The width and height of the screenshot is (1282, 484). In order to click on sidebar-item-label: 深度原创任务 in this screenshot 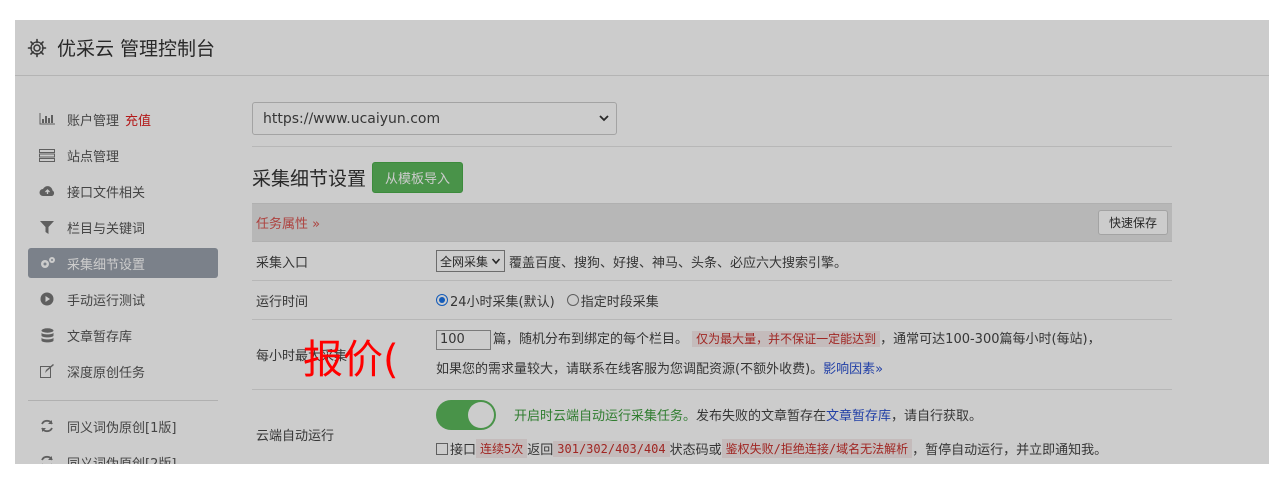, I will do `click(106, 373)`.